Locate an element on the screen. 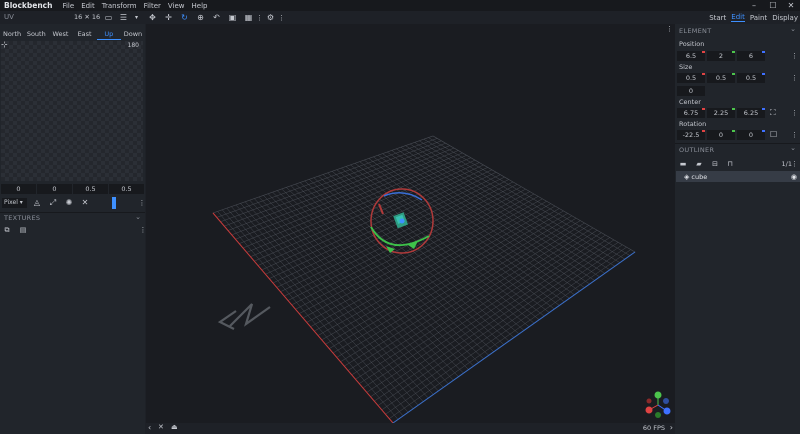 This screenshot has height=434, width=800. minimize-icon: – is located at coordinates (754, 5).